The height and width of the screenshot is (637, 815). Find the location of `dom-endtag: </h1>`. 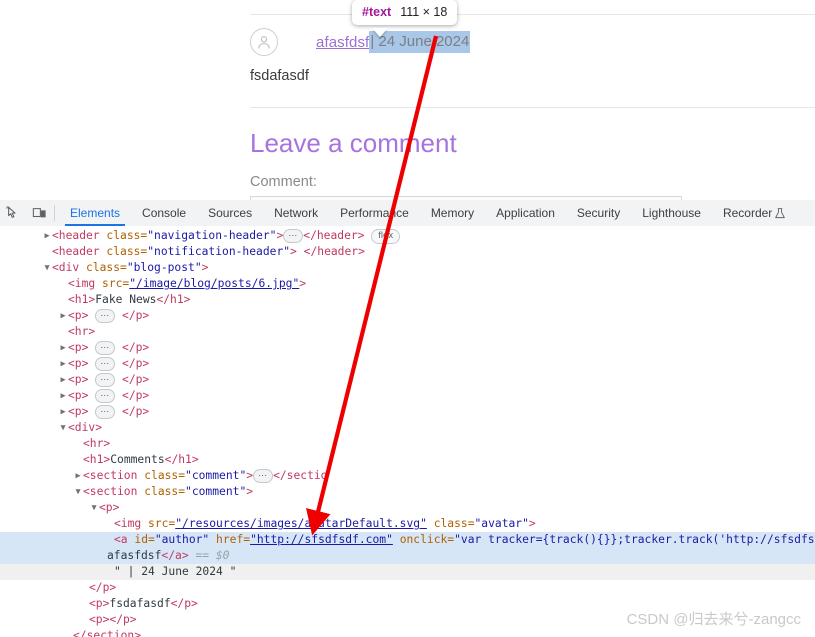

dom-endtag: </h1> is located at coordinates (173, 299).